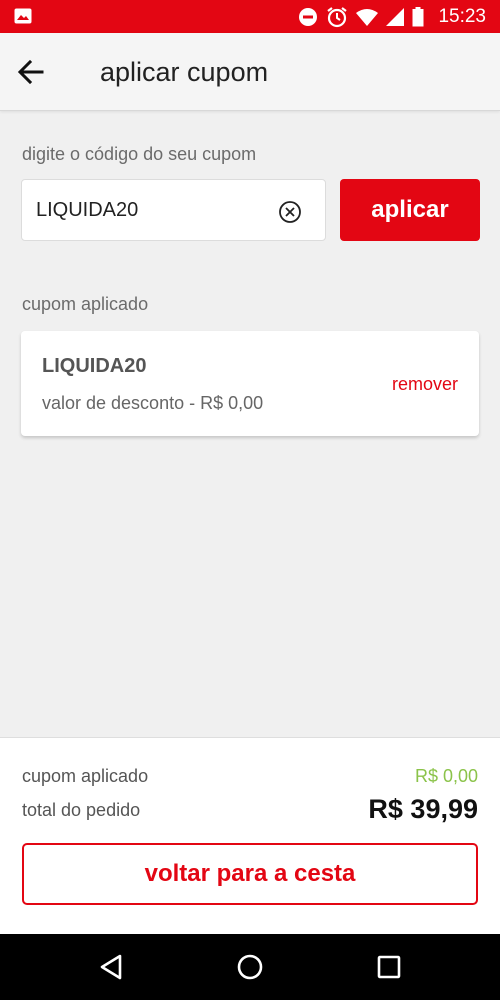  Describe the element at coordinates (308, 17) in the screenshot. I see `do-not-disturb-icon` at that location.